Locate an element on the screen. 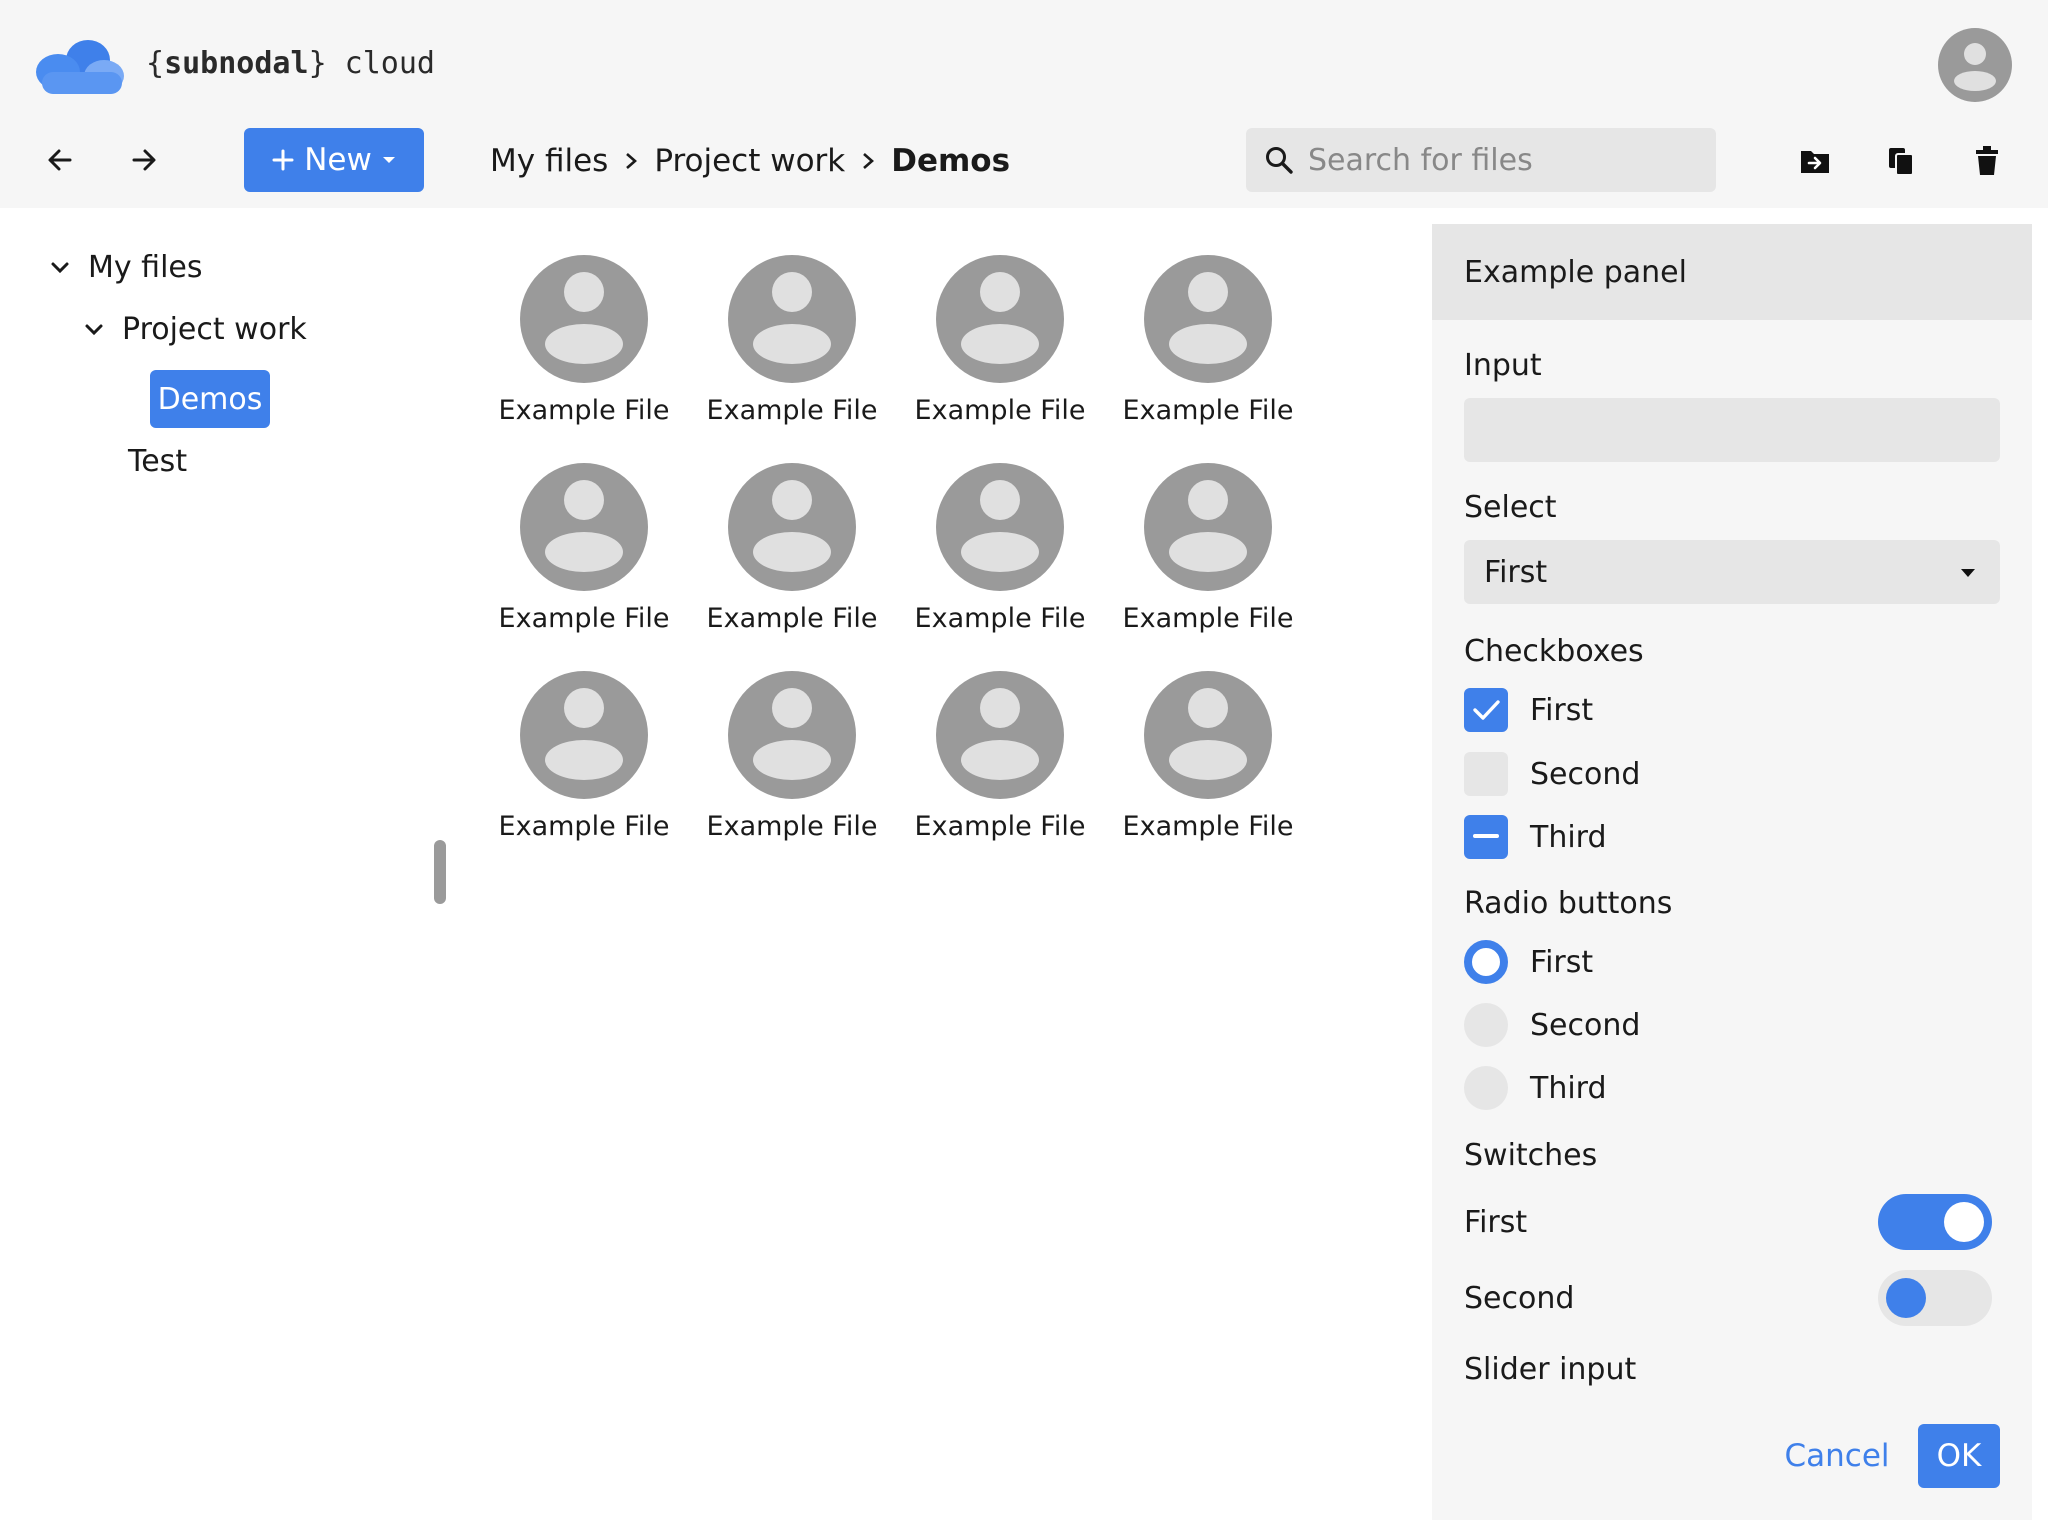 This screenshot has width=2048, height=1536. back-button is located at coordinates (60, 160).